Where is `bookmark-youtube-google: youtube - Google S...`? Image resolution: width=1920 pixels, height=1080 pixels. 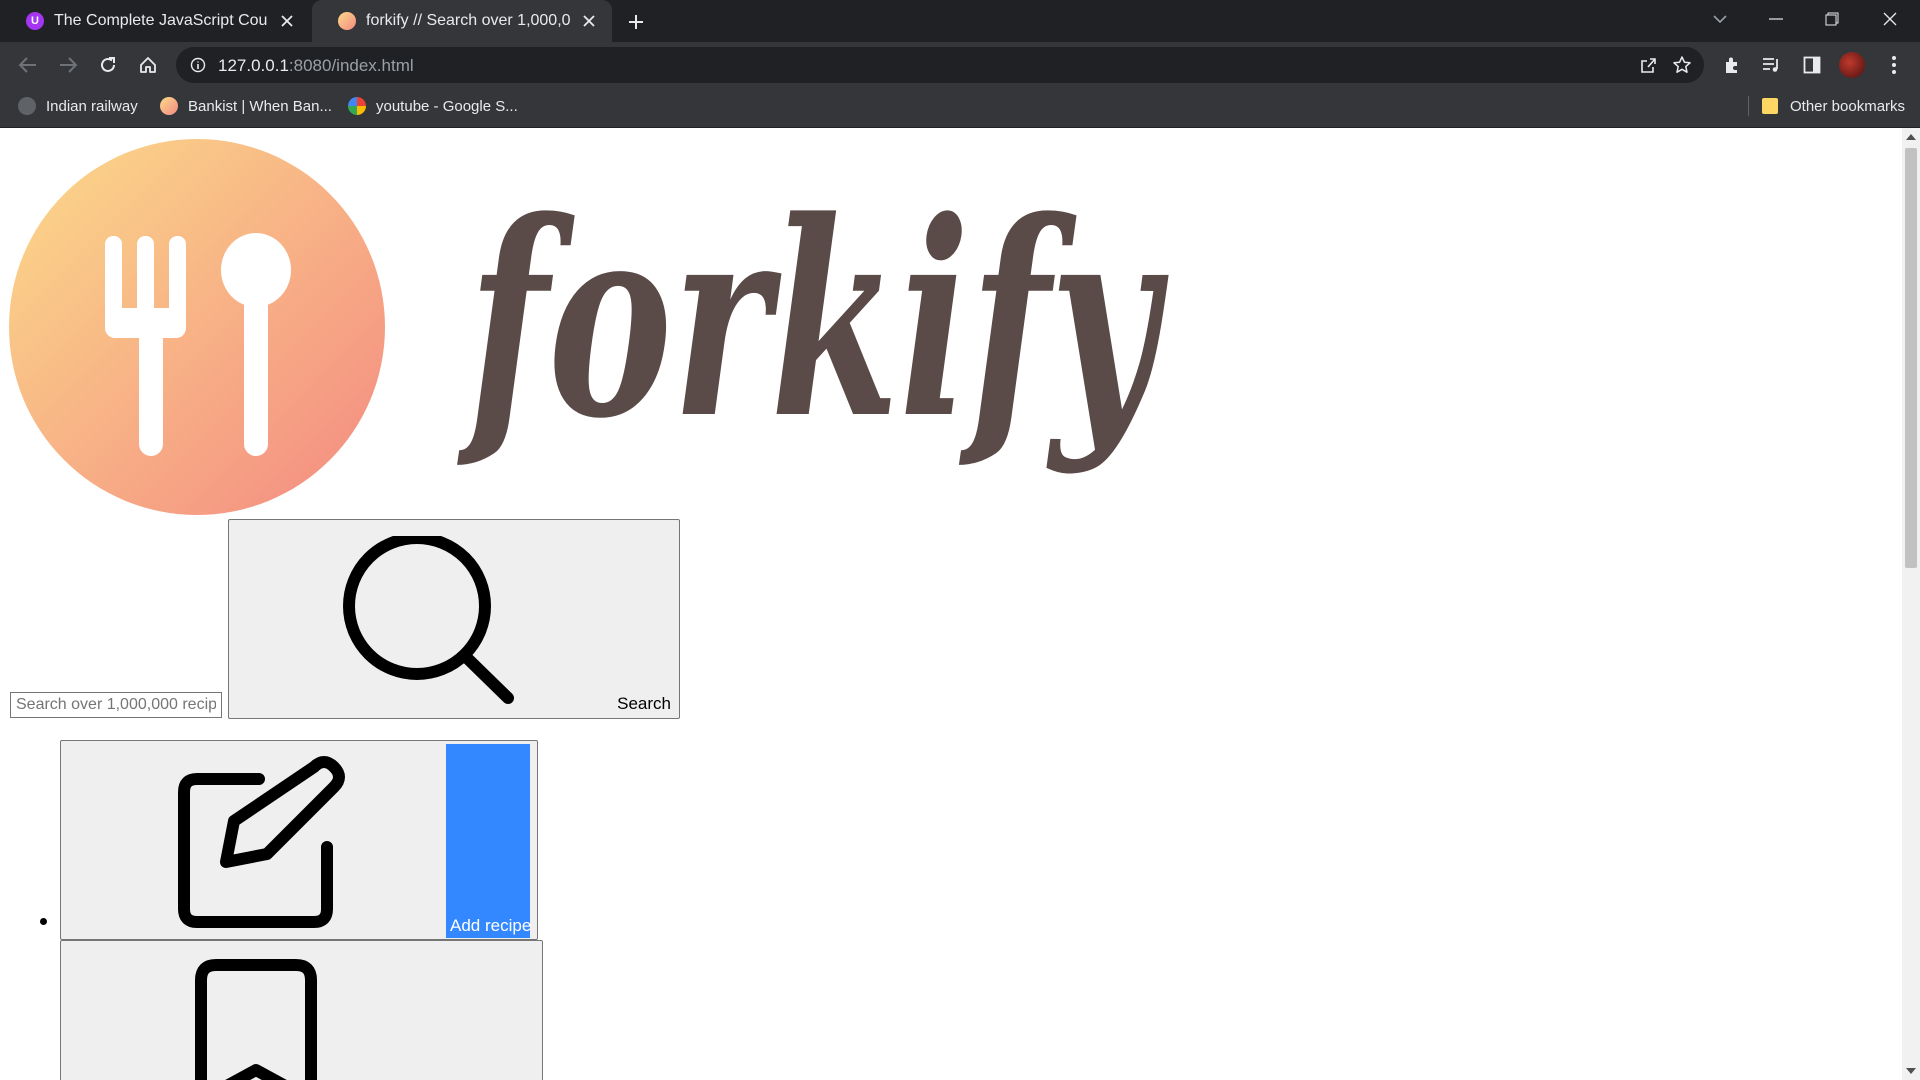
bookmark-youtube-google: youtube - Google S... is located at coordinates (433, 106).